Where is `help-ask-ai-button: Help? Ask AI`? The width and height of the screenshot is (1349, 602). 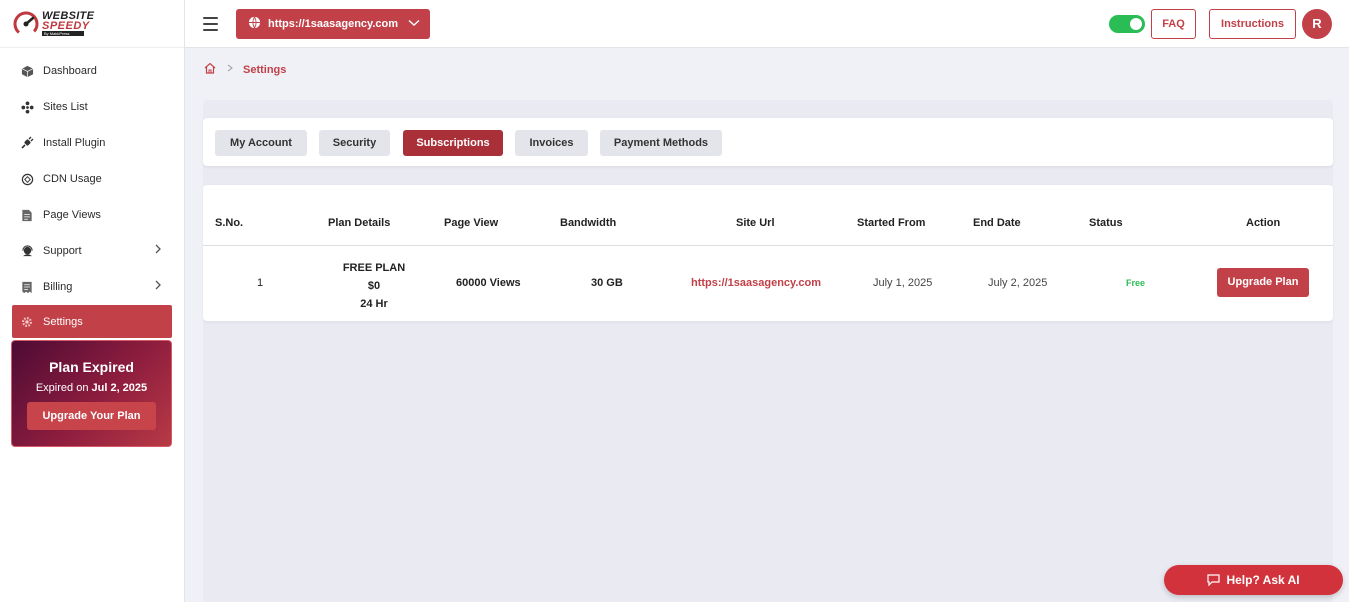 help-ask-ai-button: Help? Ask AI is located at coordinates (1253, 580).